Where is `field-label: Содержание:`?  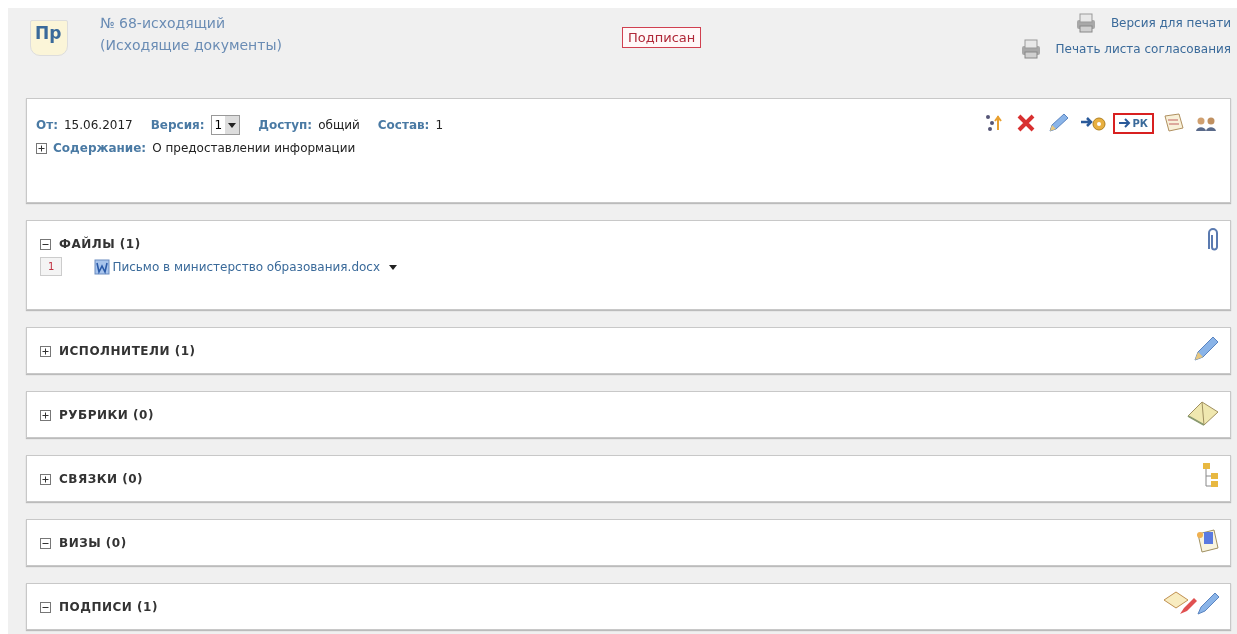 field-label: Содержание: is located at coordinates (100, 148).